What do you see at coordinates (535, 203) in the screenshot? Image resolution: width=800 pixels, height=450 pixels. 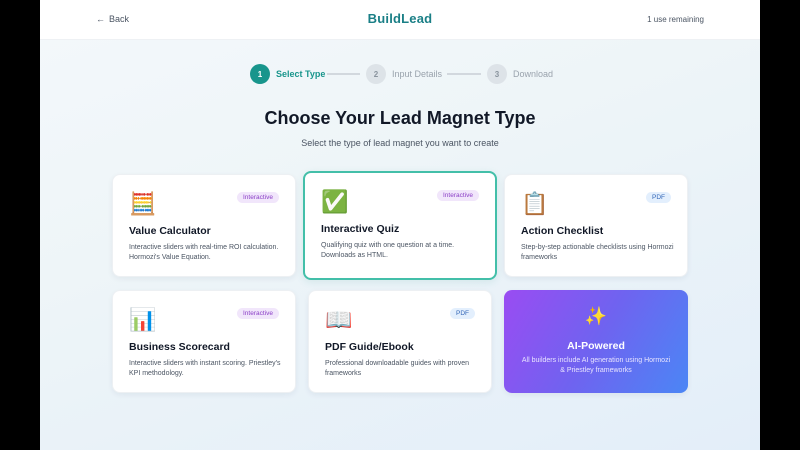 I see `clipboard-icon: 📋` at bounding box center [535, 203].